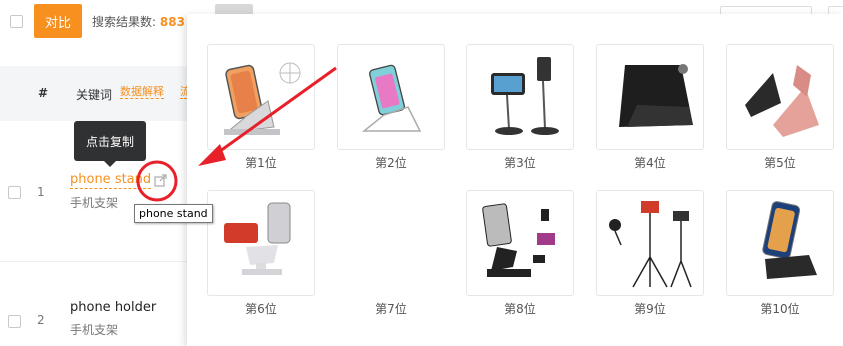 The image size is (843, 346). I want to click on product-rank: 第10位, so click(780, 309).